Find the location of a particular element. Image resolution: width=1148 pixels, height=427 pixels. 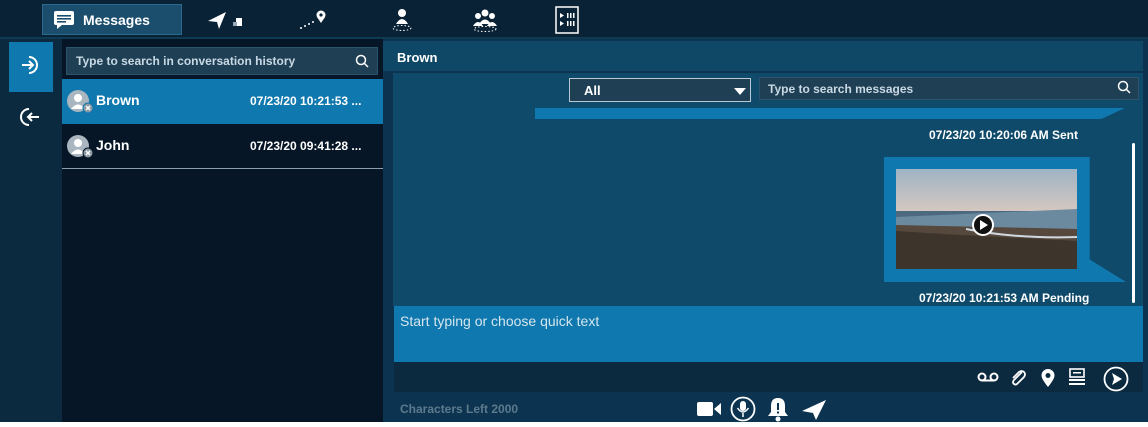

navigate-arrow-icon is located at coordinates (226, 20).